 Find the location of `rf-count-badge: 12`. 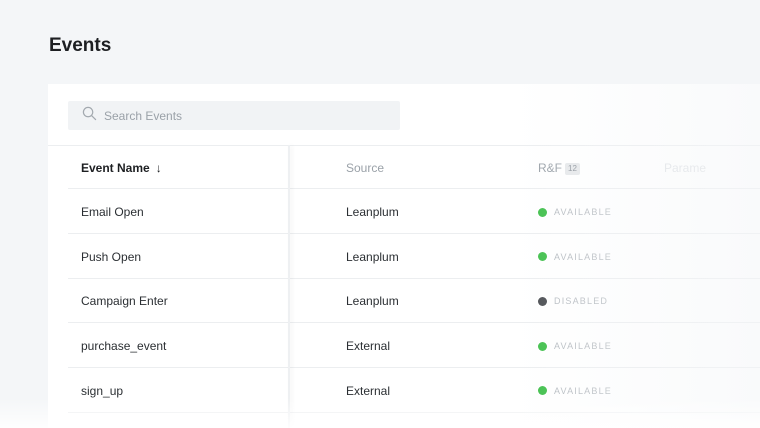

rf-count-badge: 12 is located at coordinates (572, 169).